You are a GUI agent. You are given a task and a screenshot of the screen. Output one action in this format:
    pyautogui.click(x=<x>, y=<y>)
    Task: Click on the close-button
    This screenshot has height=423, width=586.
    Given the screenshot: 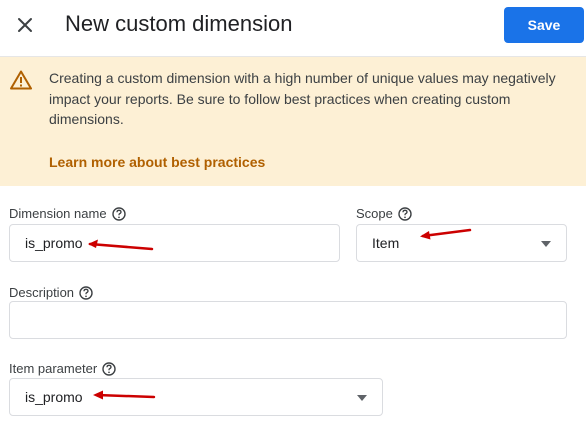 What is the action you would take?
    pyautogui.click(x=25, y=25)
    